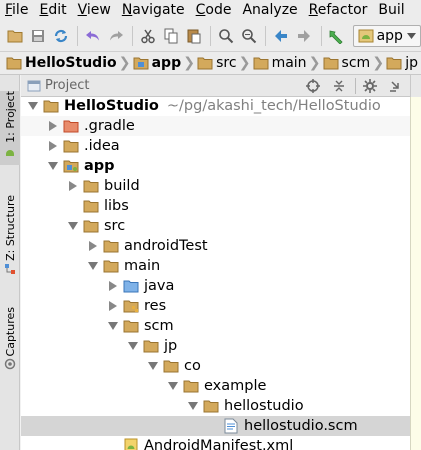  What do you see at coordinates (61, 63) in the screenshot?
I see `breadcrumb-item-hellostudio: HelloStudio` at bounding box center [61, 63].